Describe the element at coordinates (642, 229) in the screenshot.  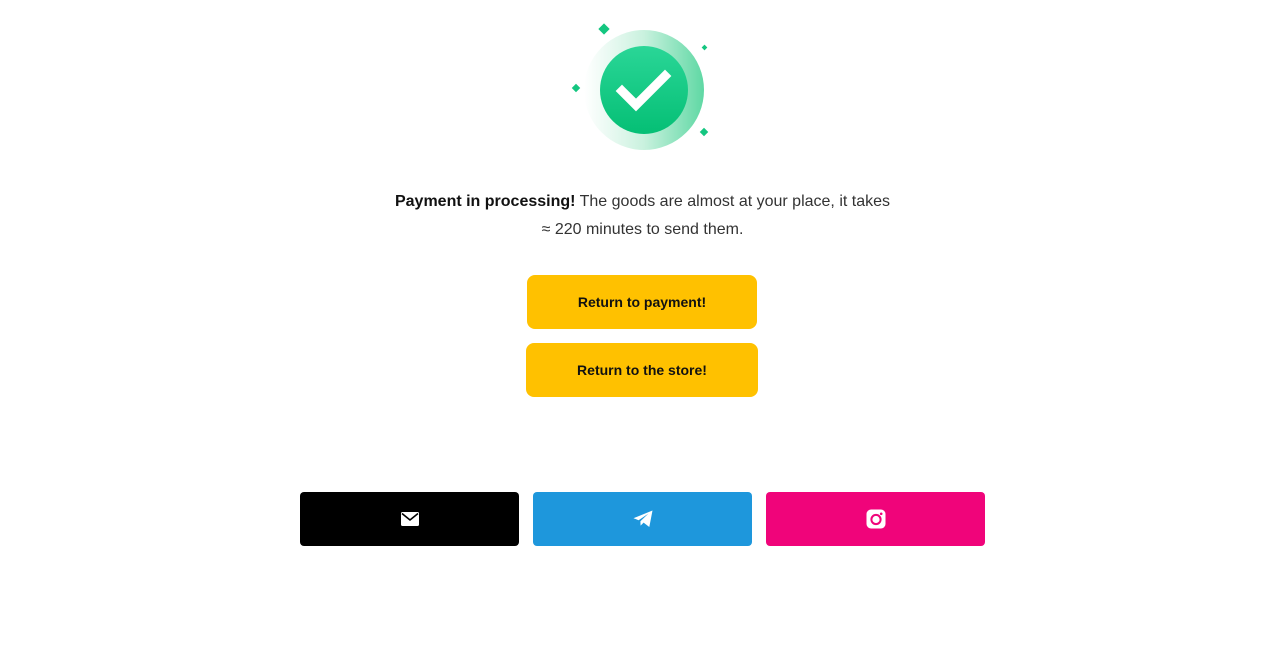
I see `status-text-line2: ≈ 220 minutes to send them.` at that location.